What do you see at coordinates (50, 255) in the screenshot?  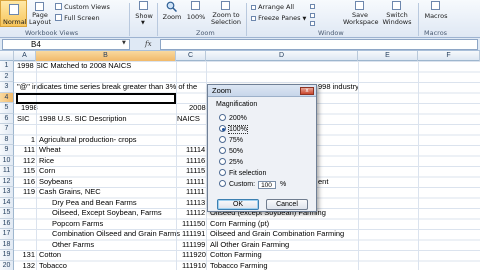 I see `cell-b19: Cotton` at bounding box center [50, 255].